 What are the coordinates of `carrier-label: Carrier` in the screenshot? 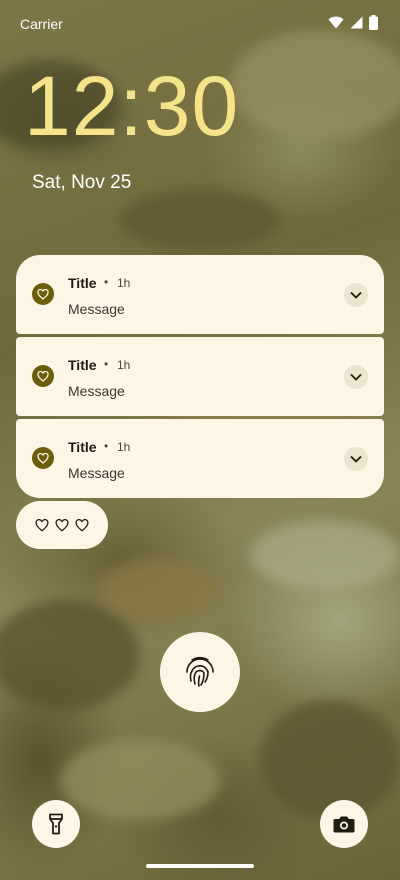 It's located at (41, 24).